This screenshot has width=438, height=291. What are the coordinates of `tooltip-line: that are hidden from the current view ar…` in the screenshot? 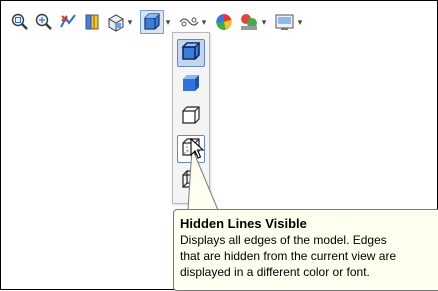 It's located at (288, 256).